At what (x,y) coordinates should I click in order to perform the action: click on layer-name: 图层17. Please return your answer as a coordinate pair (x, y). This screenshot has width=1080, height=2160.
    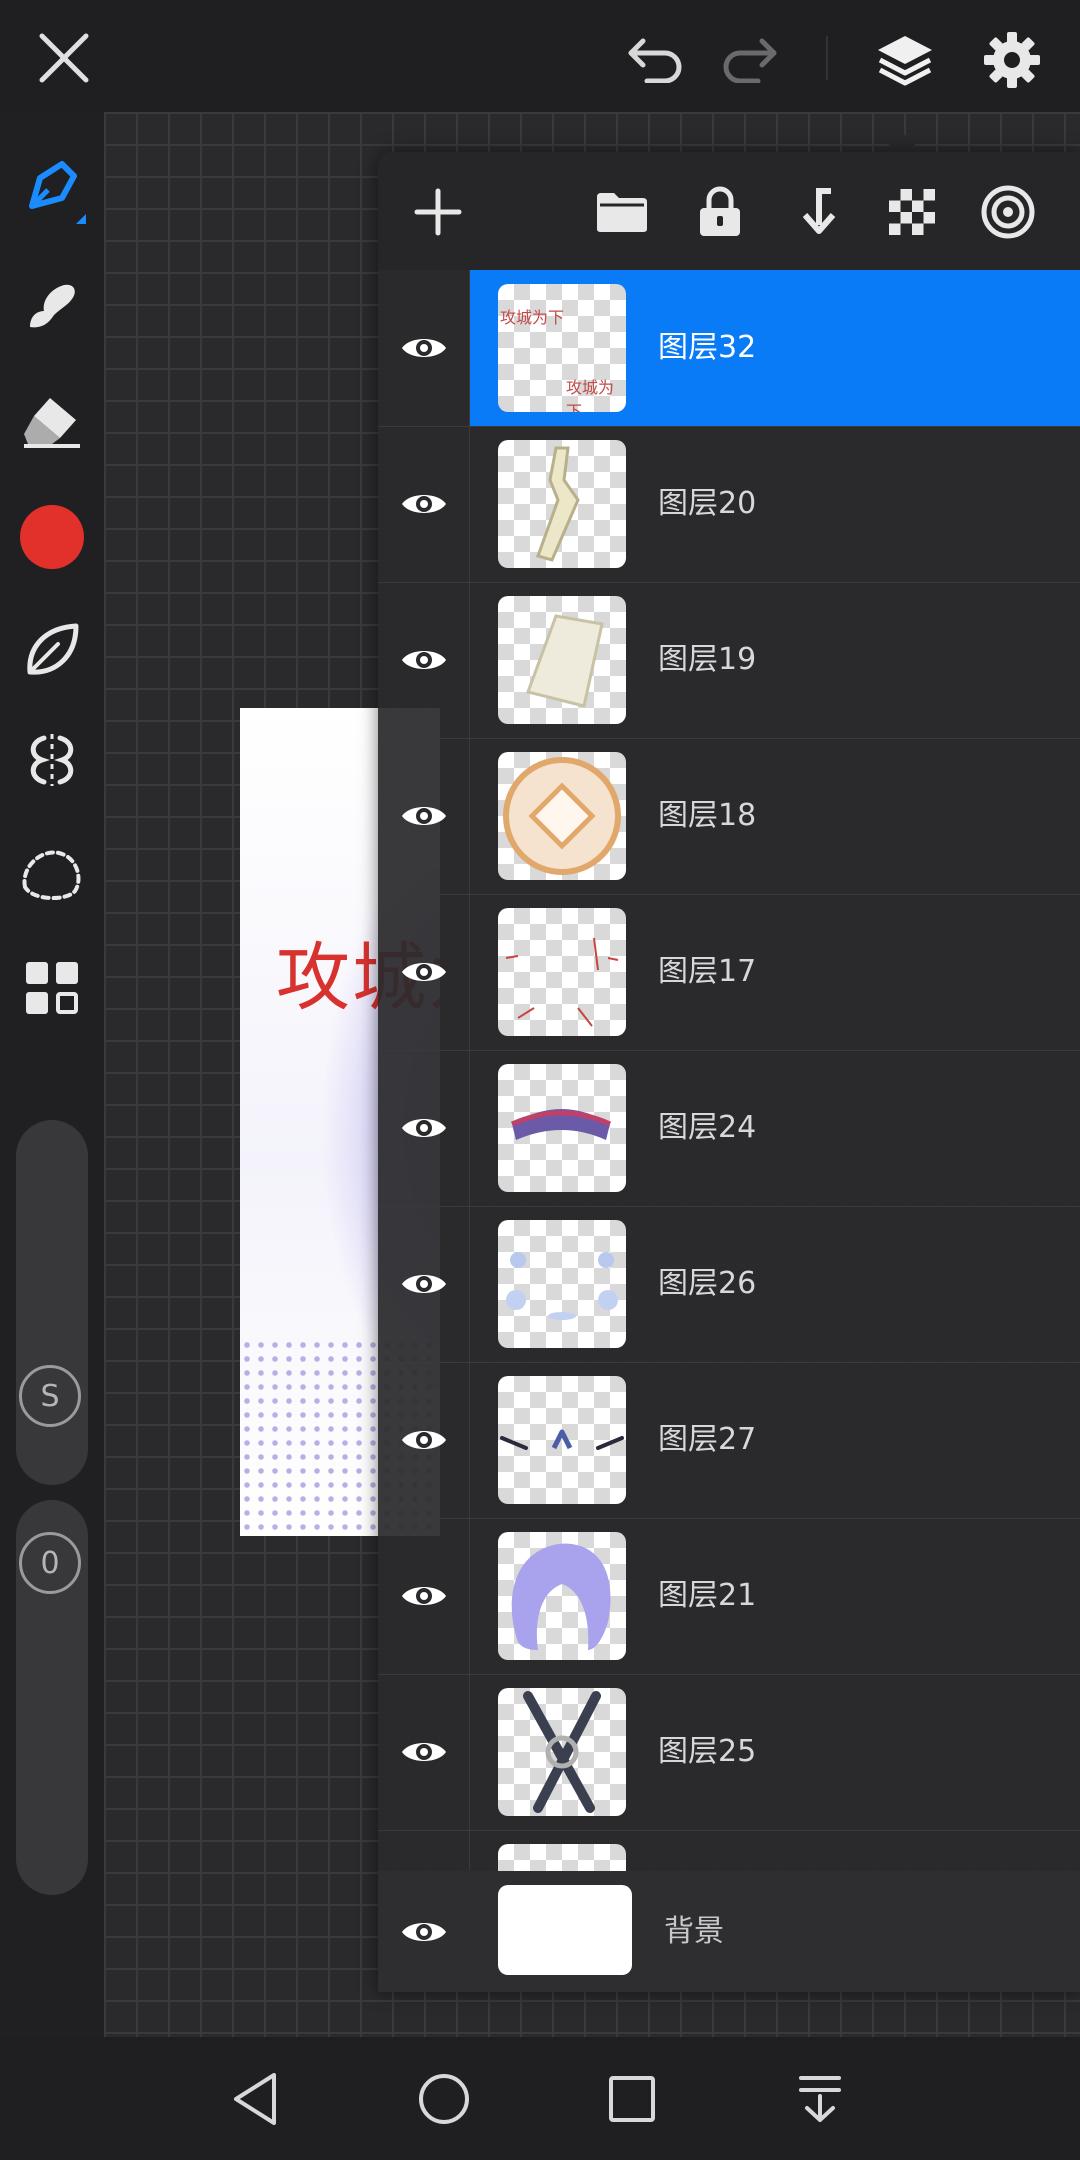
    Looking at the image, I should click on (707, 971).